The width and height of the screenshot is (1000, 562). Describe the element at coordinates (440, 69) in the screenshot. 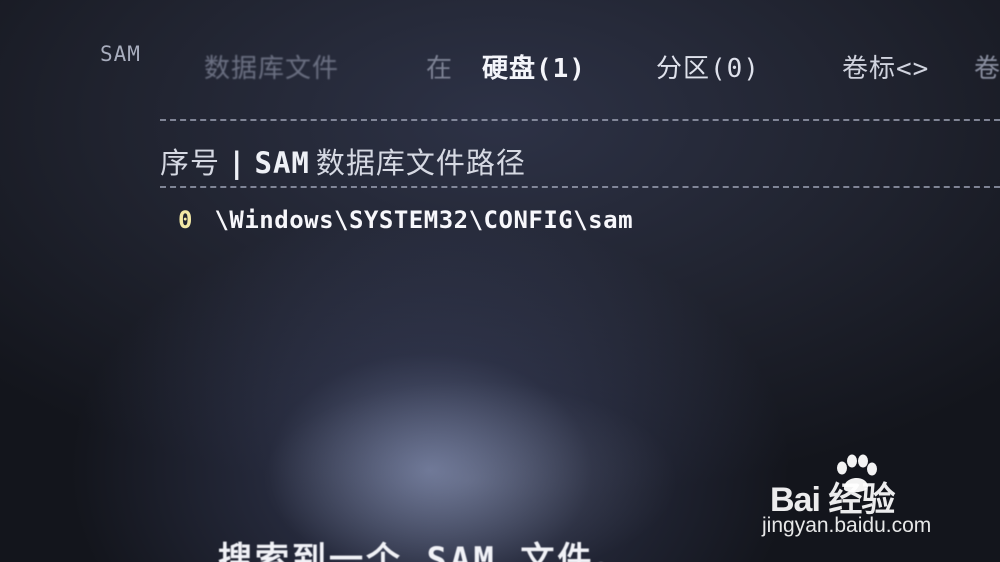

I see `header-at-label: 在` at that location.